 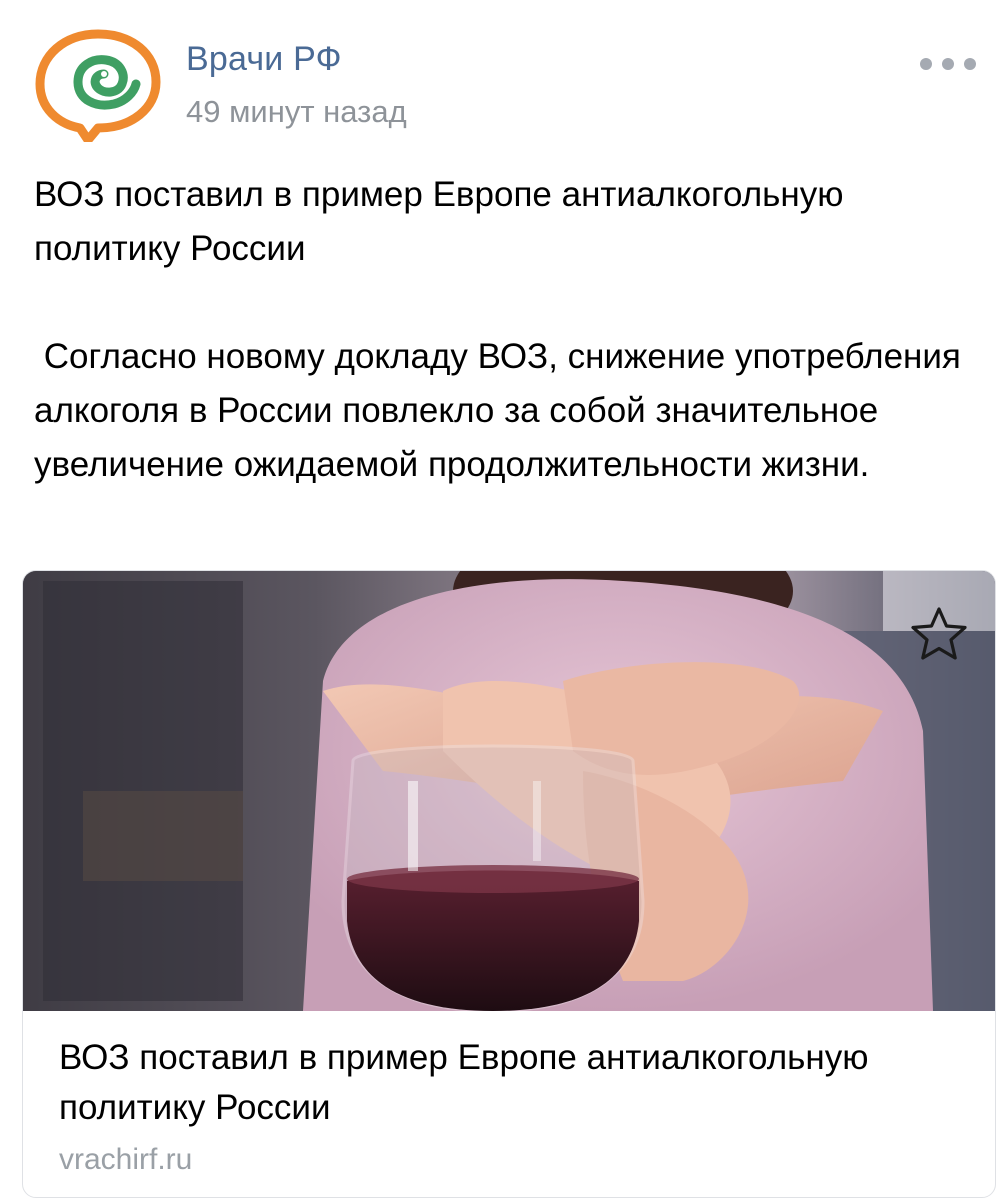 I want to click on author-name: Врачи РФ, so click(x=264, y=59).